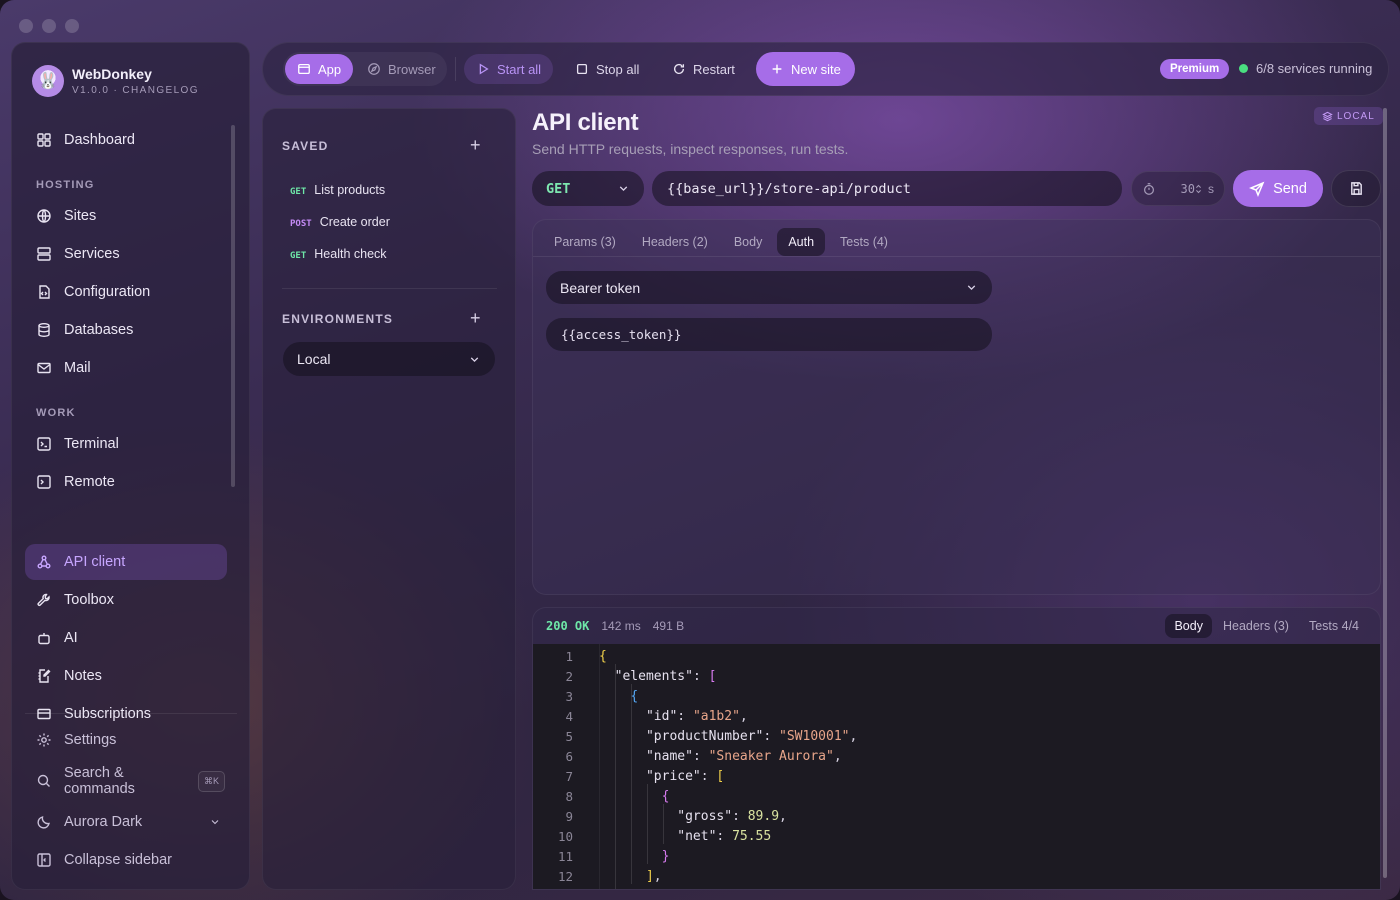 Image resolution: width=1400 pixels, height=900 pixels. I want to click on theme-select: Aurora Dark, so click(126, 822).